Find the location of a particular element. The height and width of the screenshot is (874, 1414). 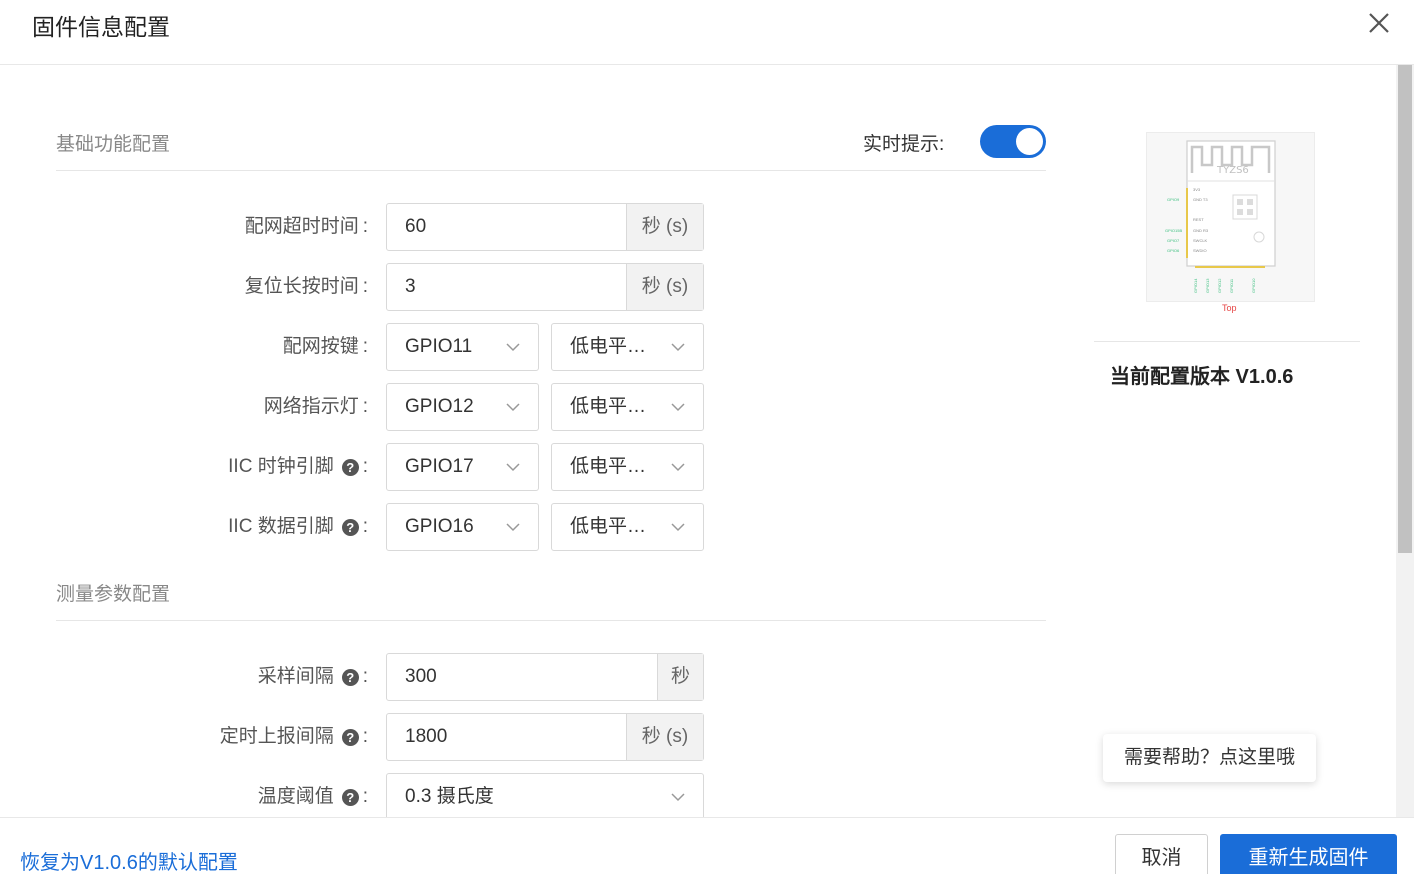

form-row-pairing-timeout: 配网超时时间: 60 秒 (s) is located at coordinates (500, 227).